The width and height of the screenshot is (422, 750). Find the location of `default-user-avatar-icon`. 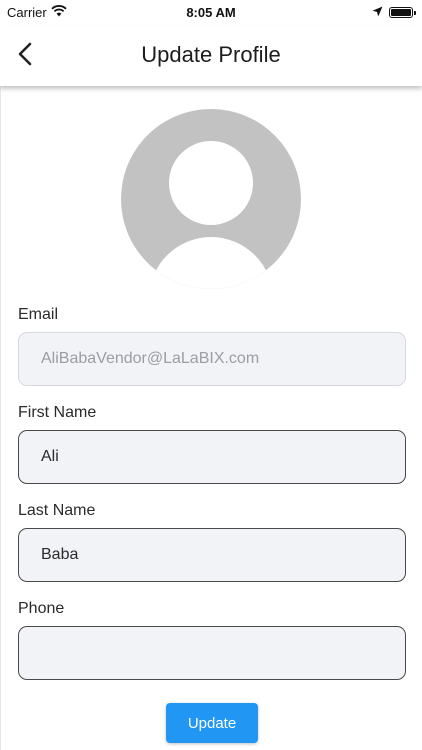

default-user-avatar-icon is located at coordinates (211, 199).